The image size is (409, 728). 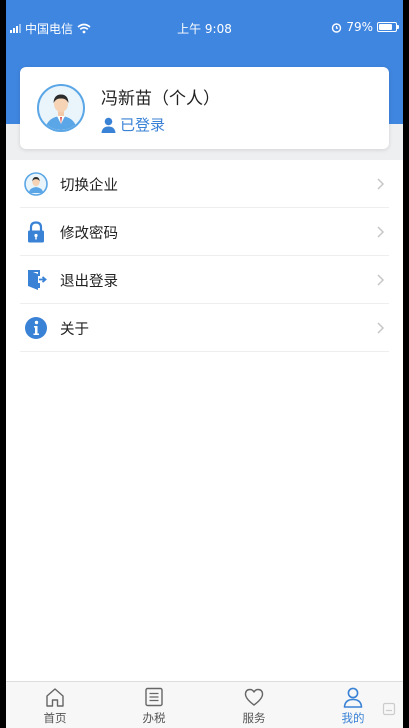 I want to click on user-icon, so click(x=353, y=697).